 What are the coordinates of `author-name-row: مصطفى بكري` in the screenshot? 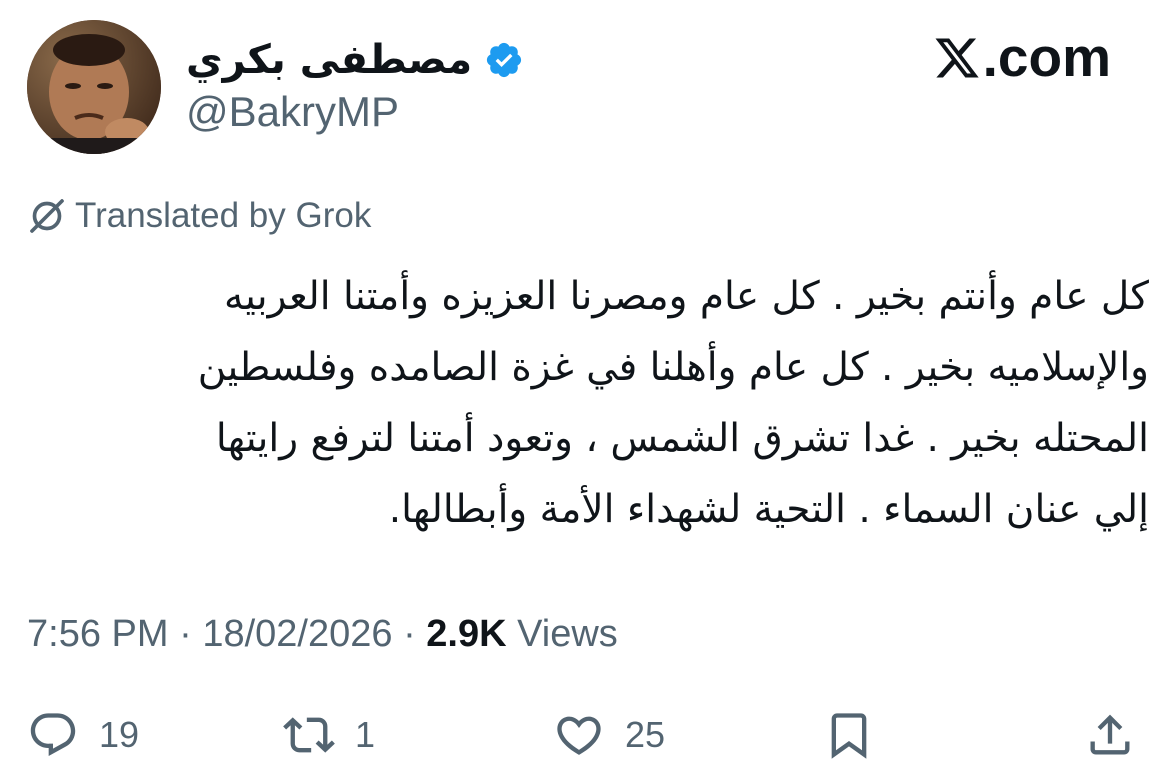 It's located at (355, 60).